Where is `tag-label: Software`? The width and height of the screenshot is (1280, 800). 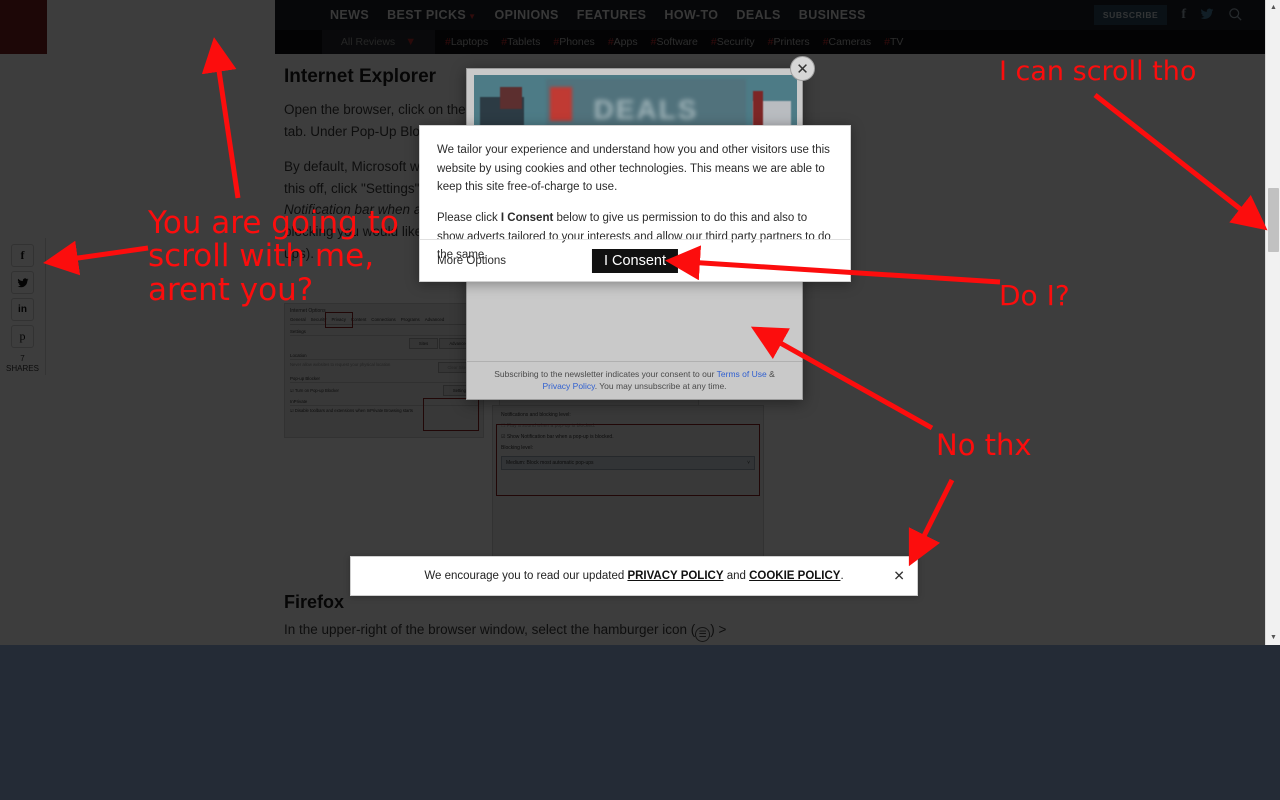
tag-label: Software is located at coordinates (677, 42).